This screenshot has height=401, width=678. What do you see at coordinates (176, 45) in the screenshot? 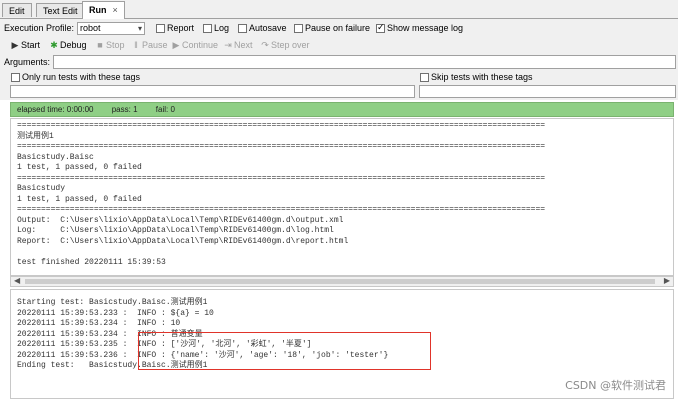
I see `continue-icon: ▶` at bounding box center [176, 45].